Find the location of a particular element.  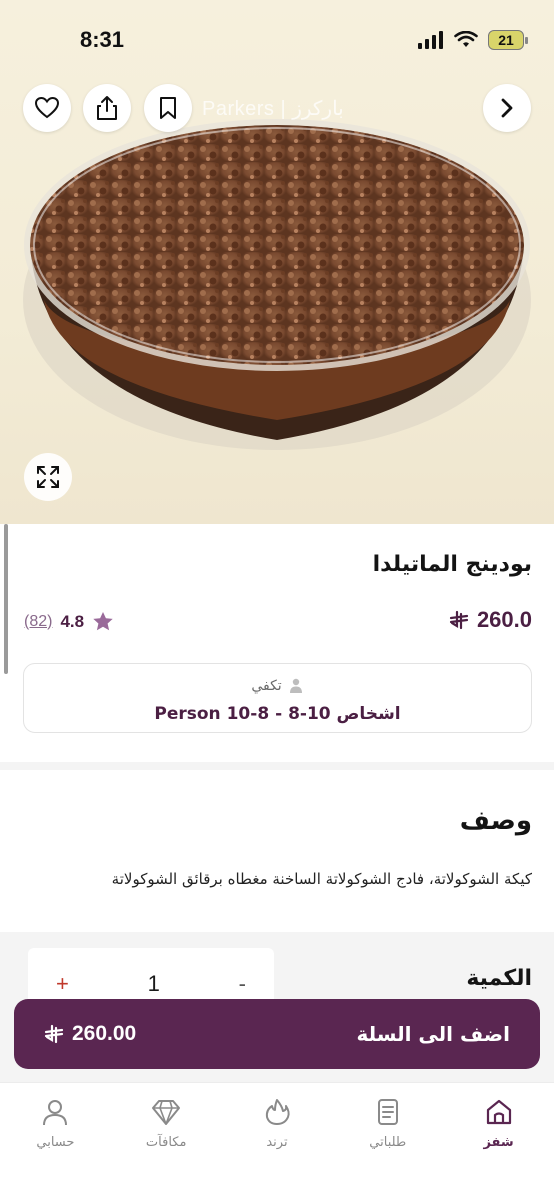

bookmark-button is located at coordinates (168, 108).